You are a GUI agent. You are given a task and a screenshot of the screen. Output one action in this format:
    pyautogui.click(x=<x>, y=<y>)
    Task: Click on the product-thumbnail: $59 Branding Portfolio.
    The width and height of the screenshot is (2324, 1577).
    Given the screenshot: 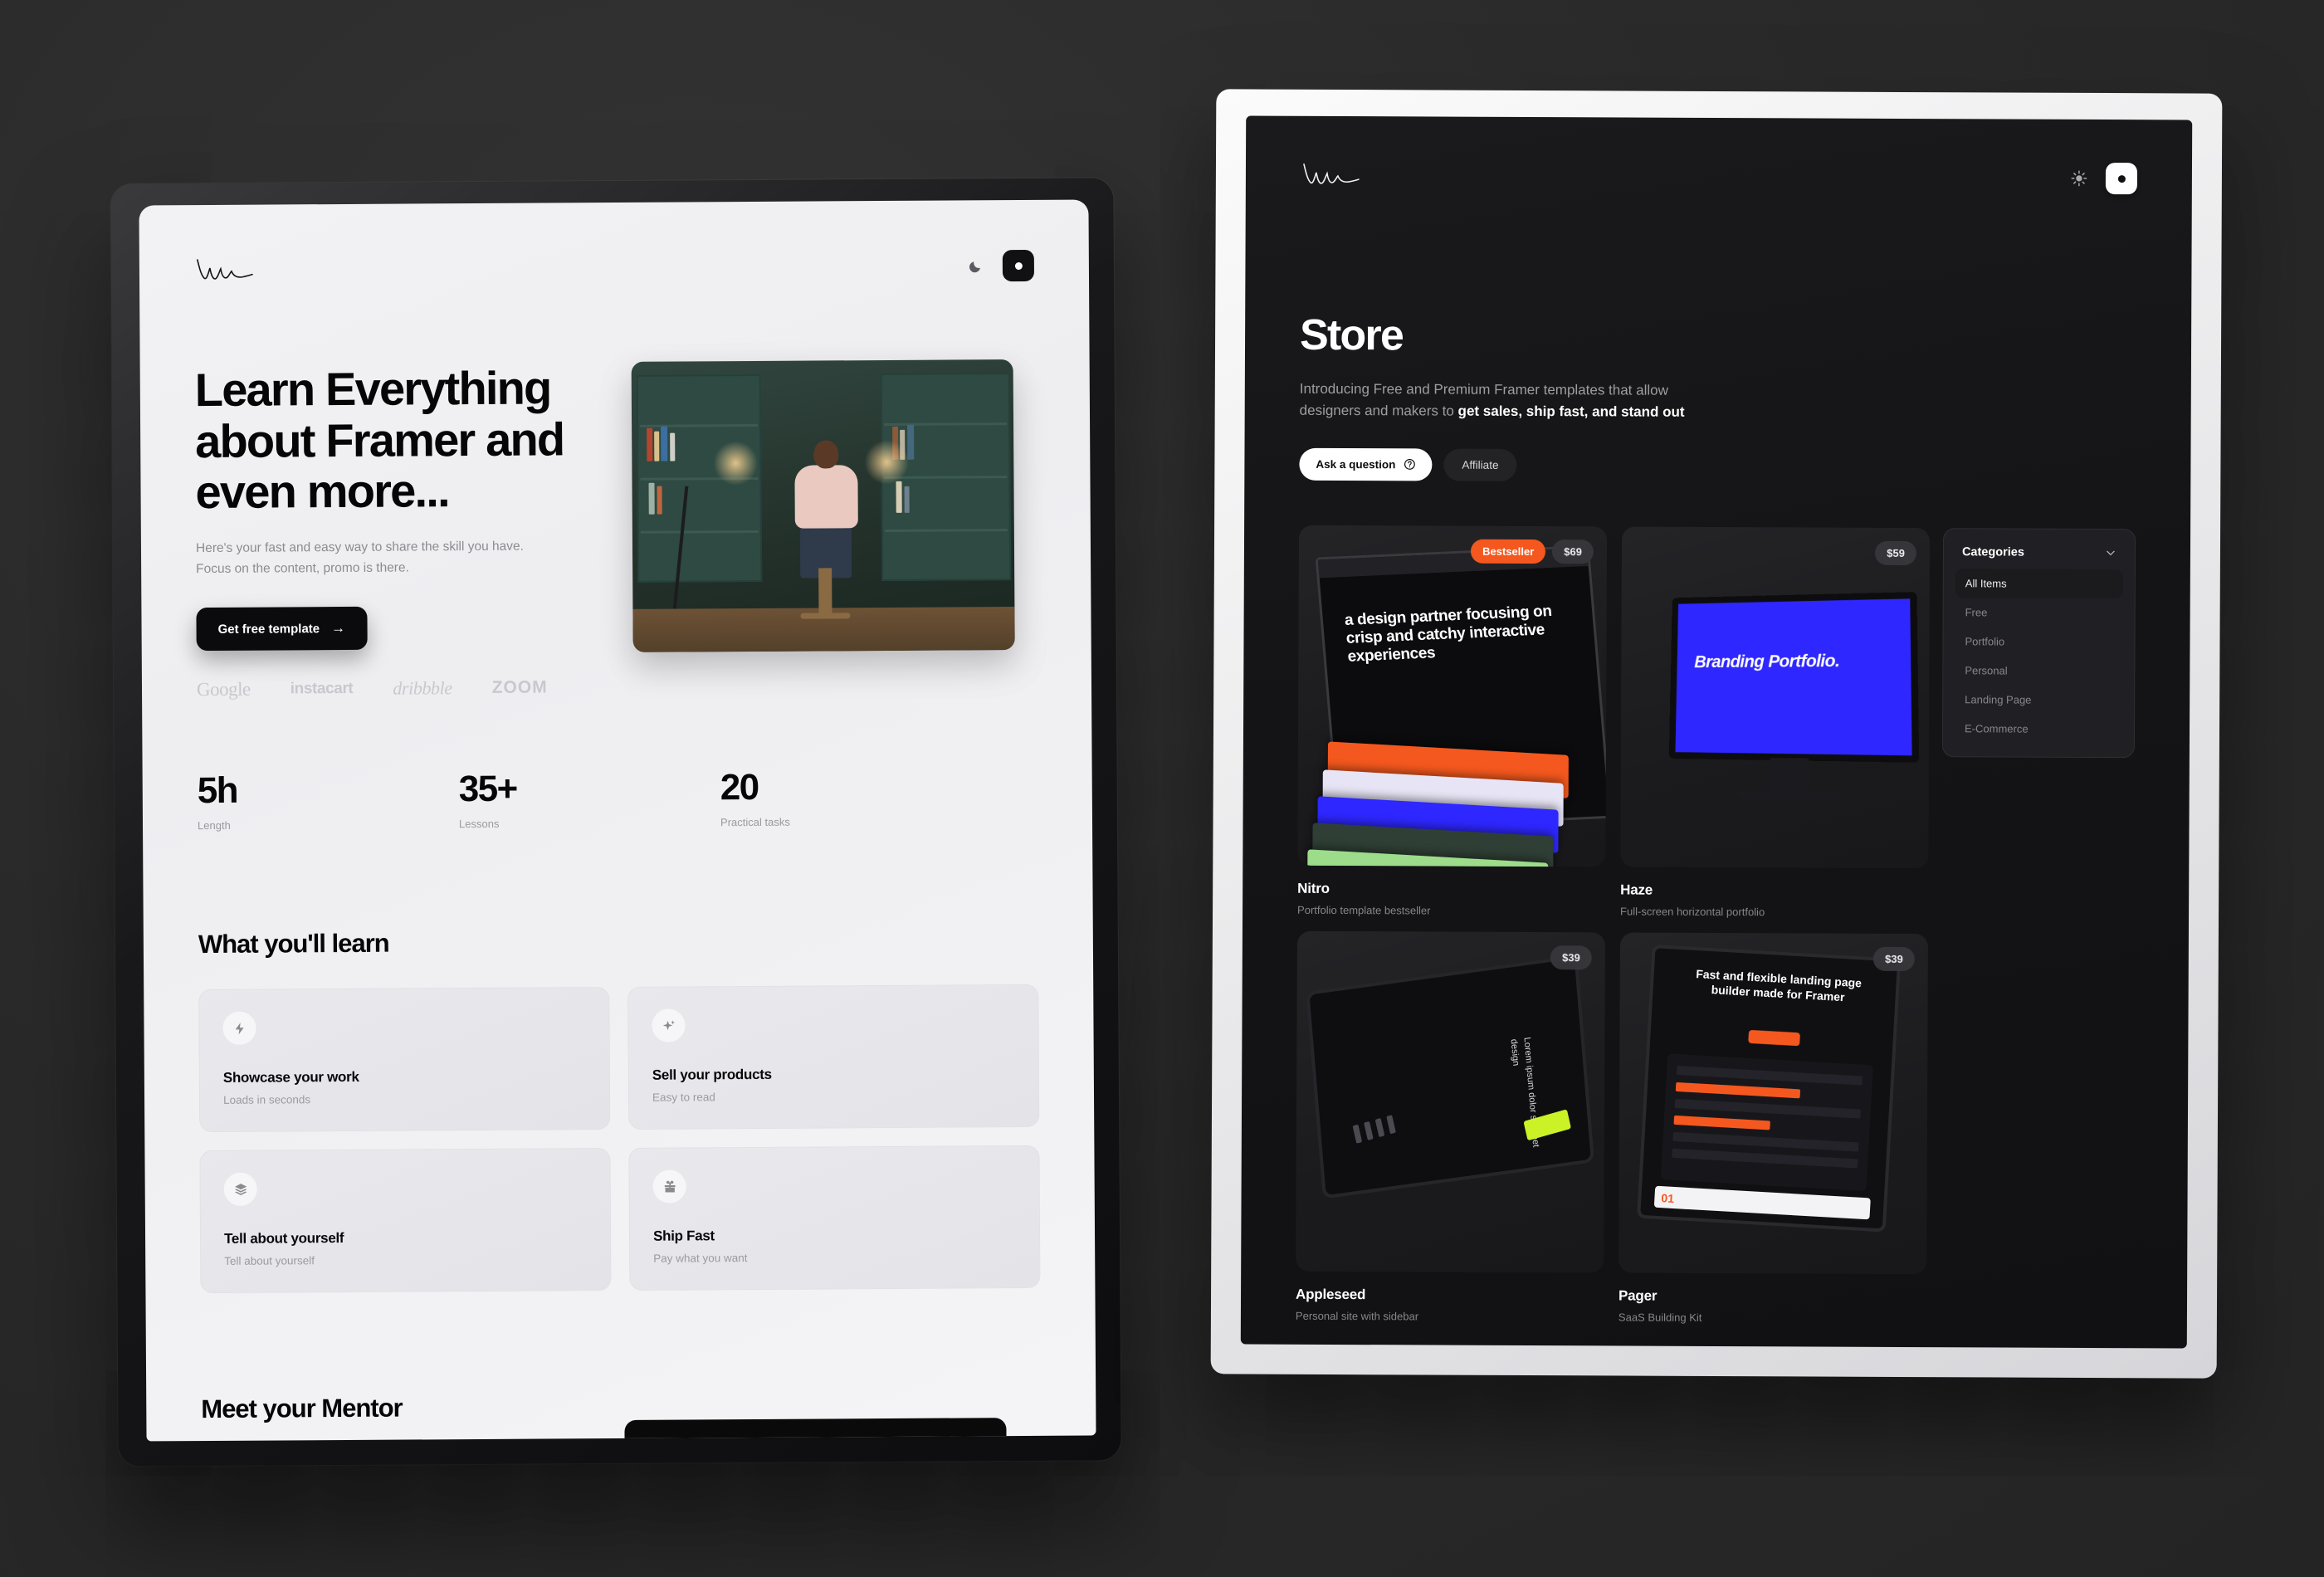 What is the action you would take?
    pyautogui.click(x=1775, y=697)
    